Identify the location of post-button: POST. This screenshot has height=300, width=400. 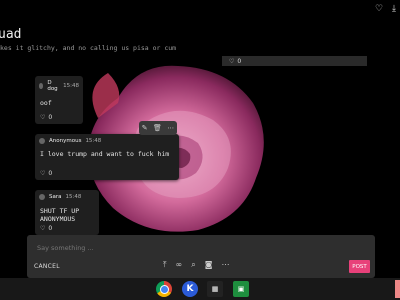
(359, 266).